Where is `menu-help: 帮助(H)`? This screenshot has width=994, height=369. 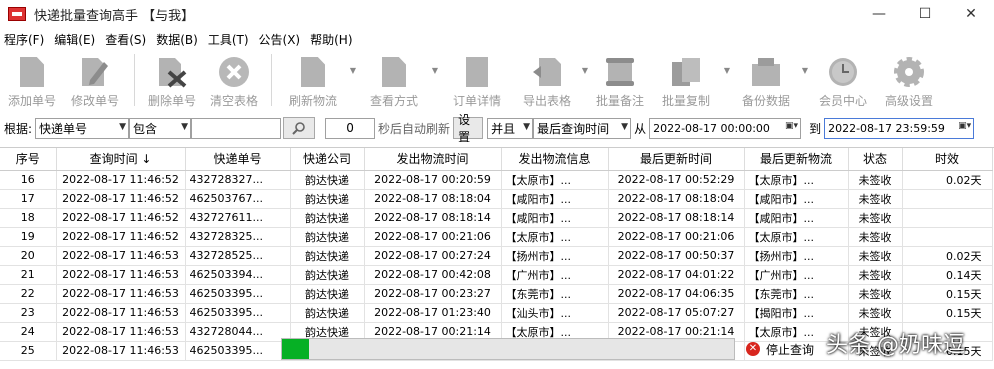 menu-help: 帮助(H) is located at coordinates (331, 39).